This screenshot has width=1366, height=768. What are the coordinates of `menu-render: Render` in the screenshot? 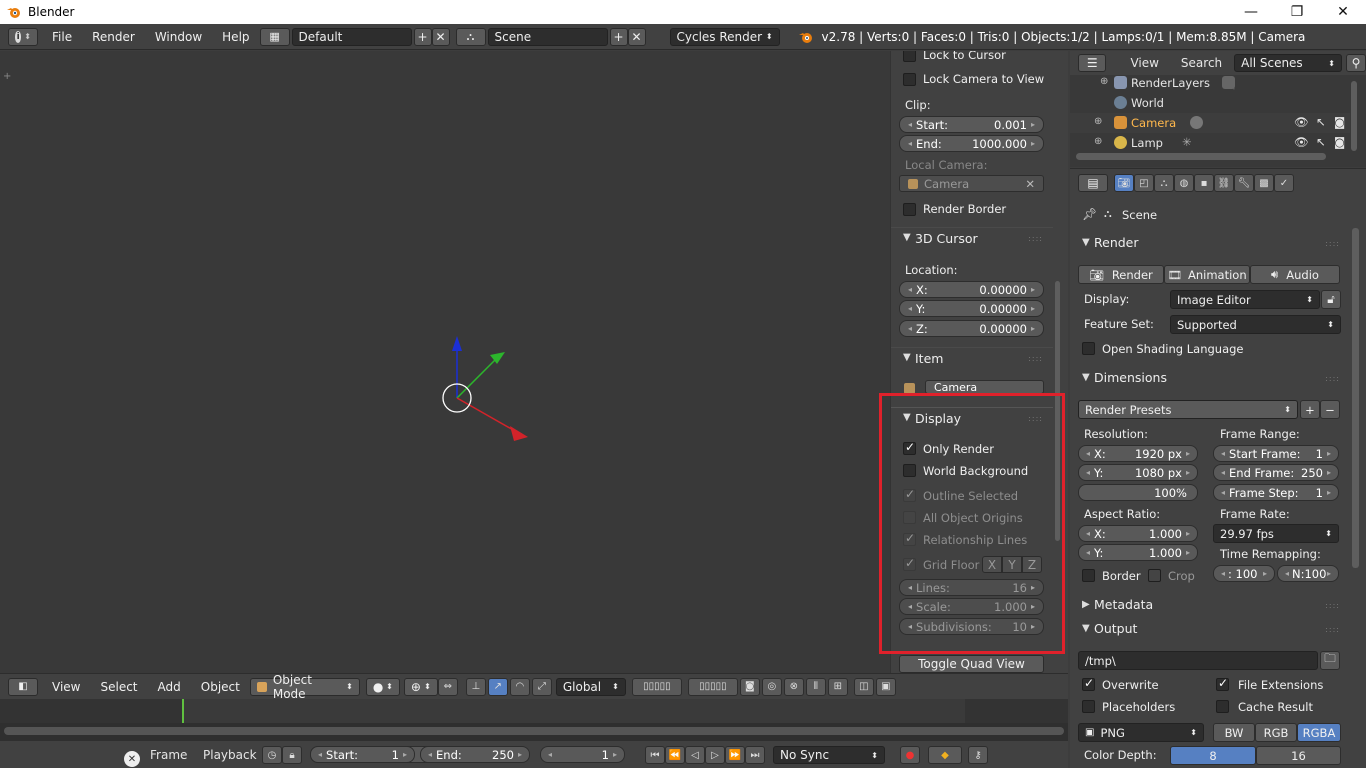 It's located at (113, 37).